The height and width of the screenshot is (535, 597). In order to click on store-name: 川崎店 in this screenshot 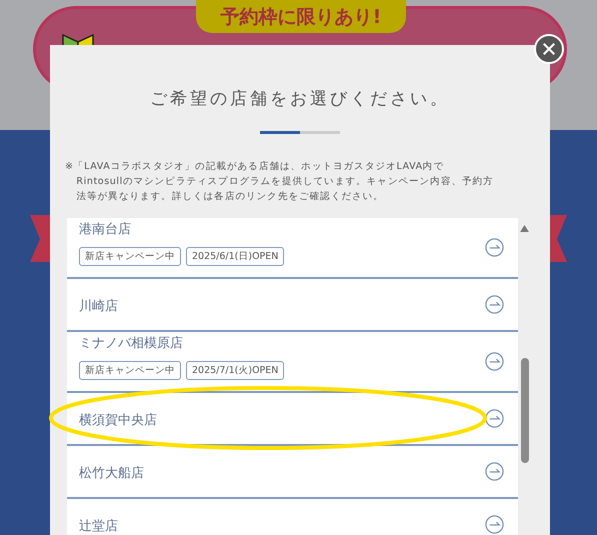, I will do `click(99, 306)`.